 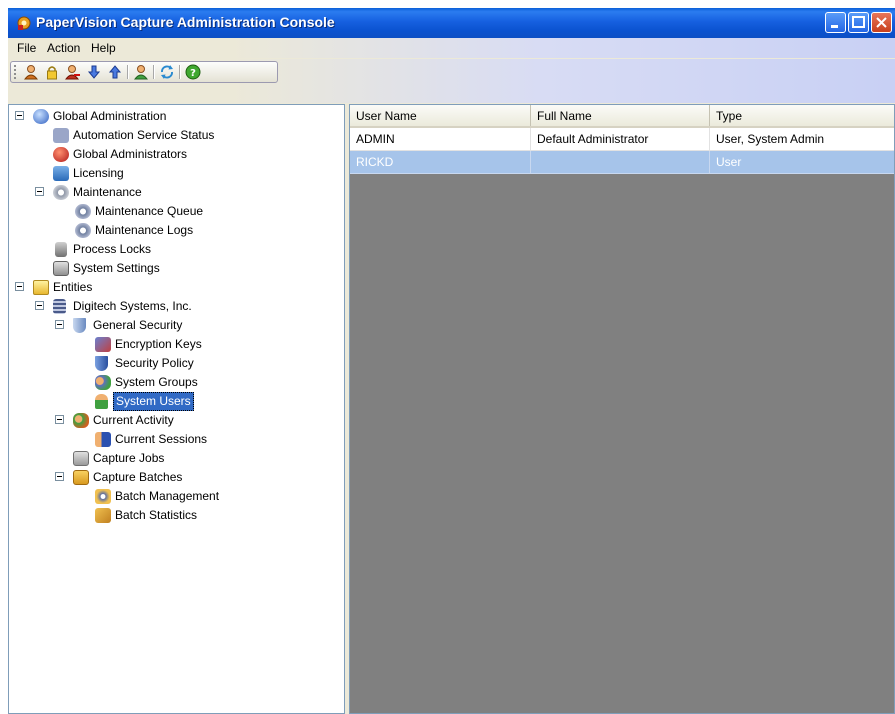 I want to click on table-row-selected: RICKD User, so click(x=622, y=162).